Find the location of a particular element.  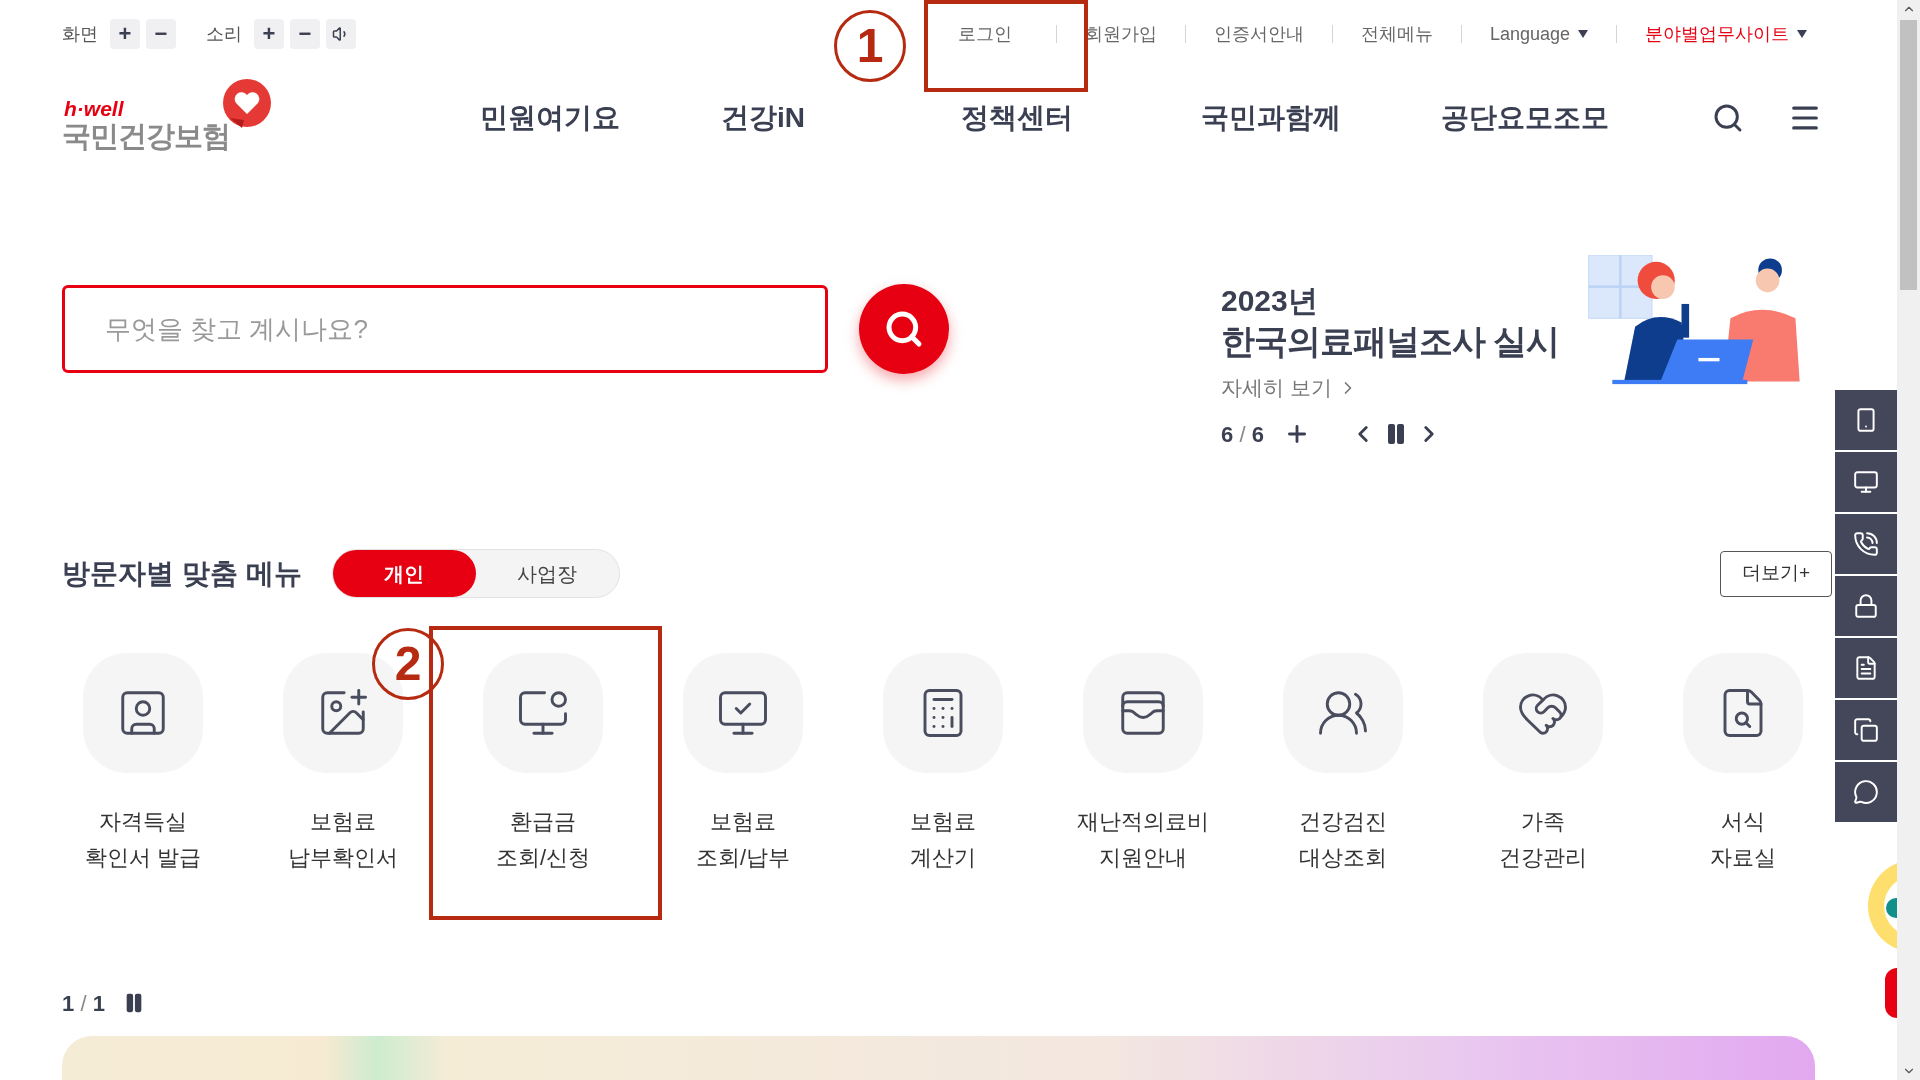

phone-call-icon is located at coordinates (1866, 544).